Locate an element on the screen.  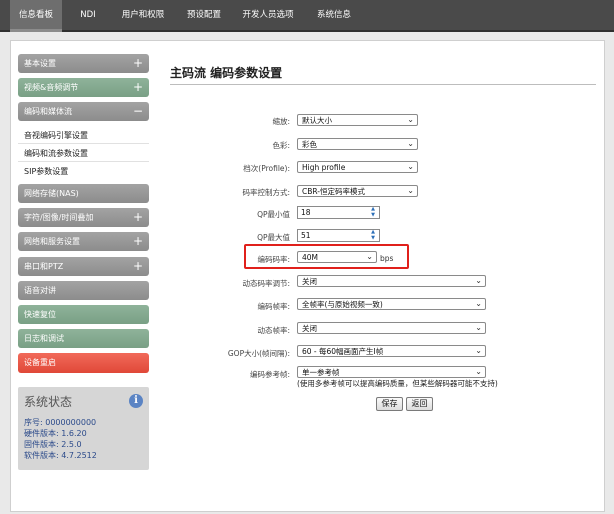
qp-max-label: QP最大值 is located at coordinates (273, 237).